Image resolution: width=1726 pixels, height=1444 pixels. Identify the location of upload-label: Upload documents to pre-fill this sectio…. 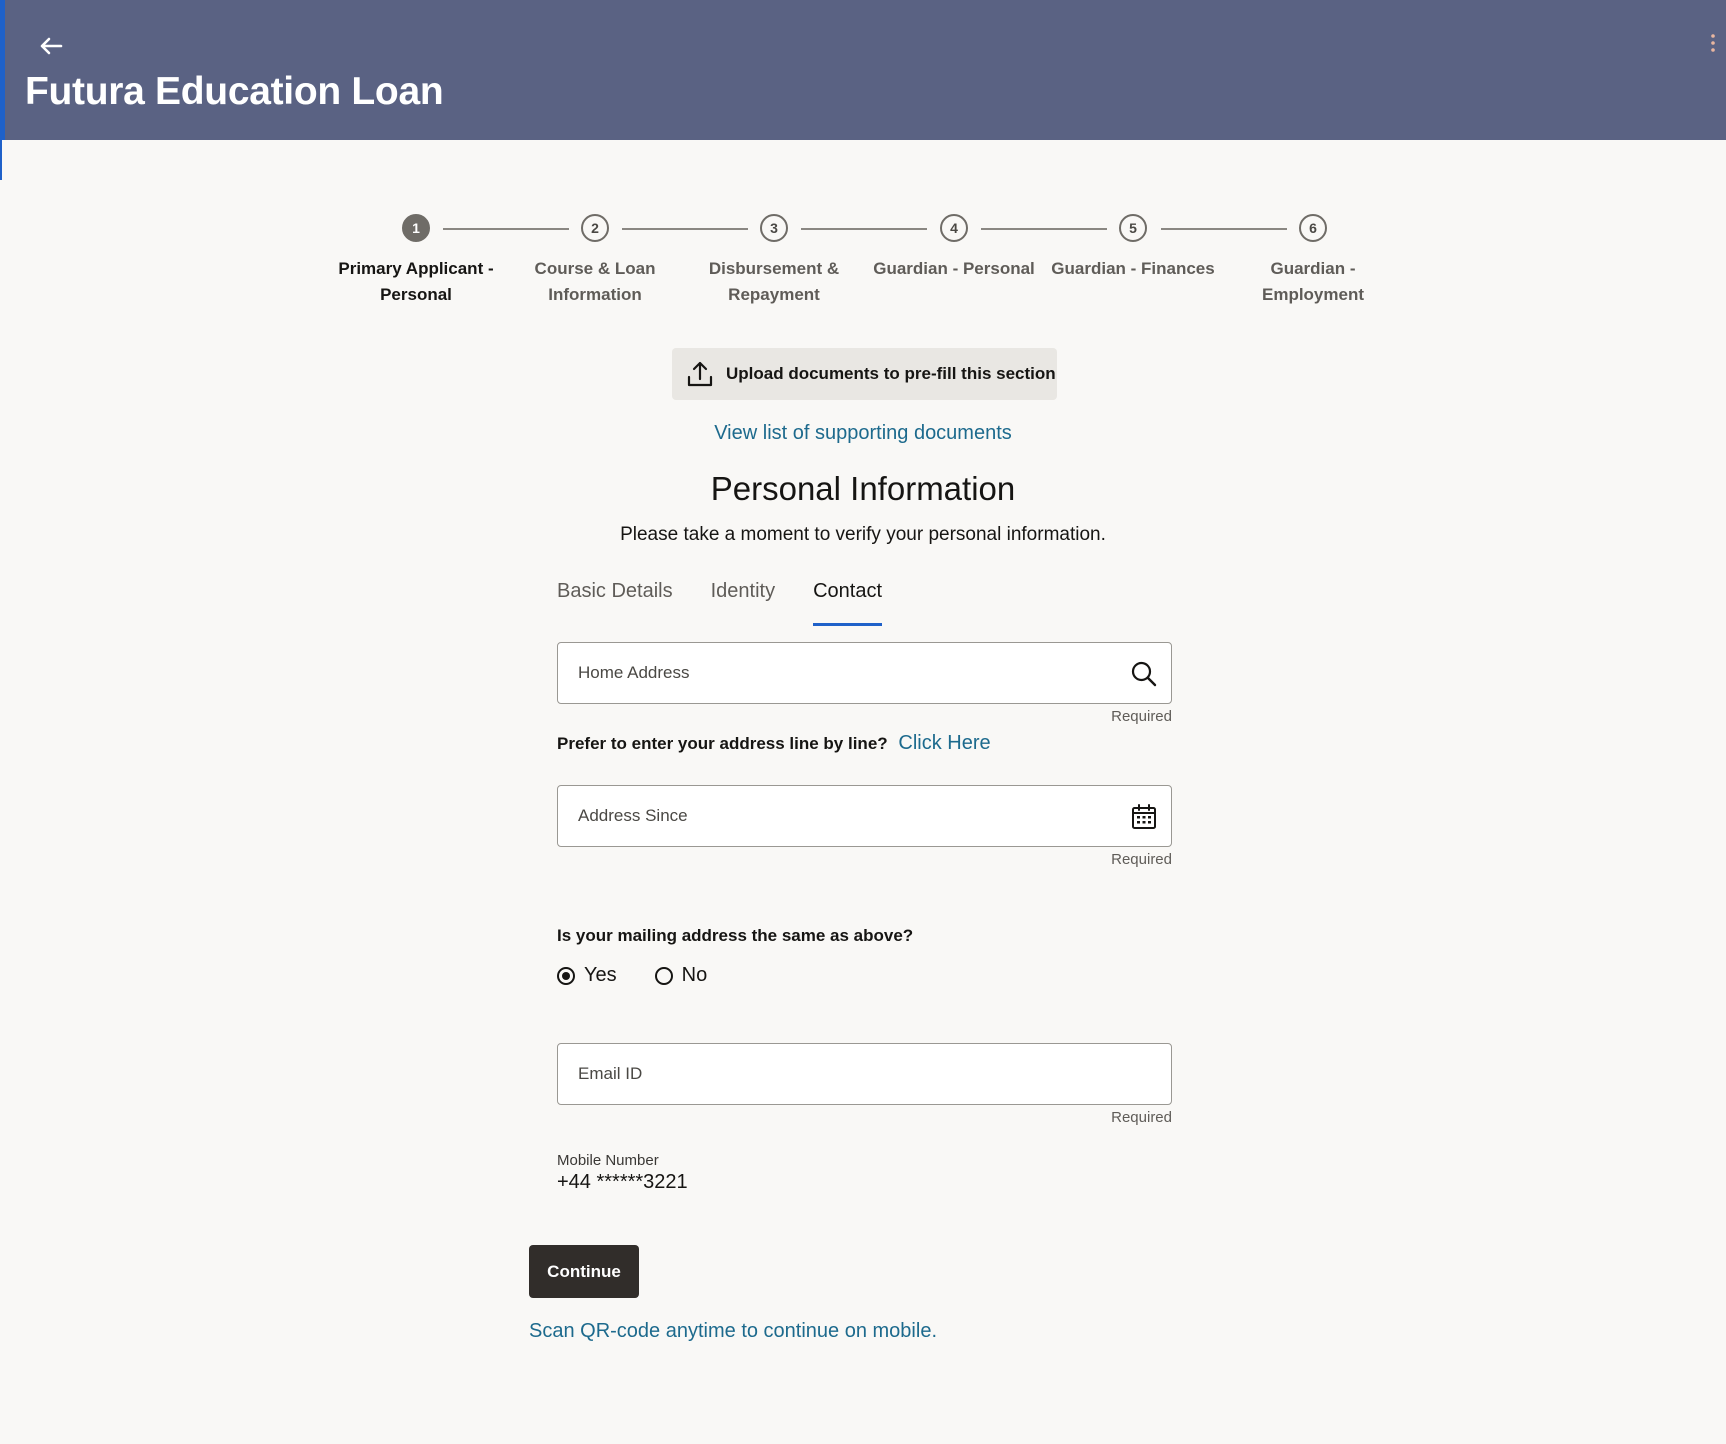
(891, 373).